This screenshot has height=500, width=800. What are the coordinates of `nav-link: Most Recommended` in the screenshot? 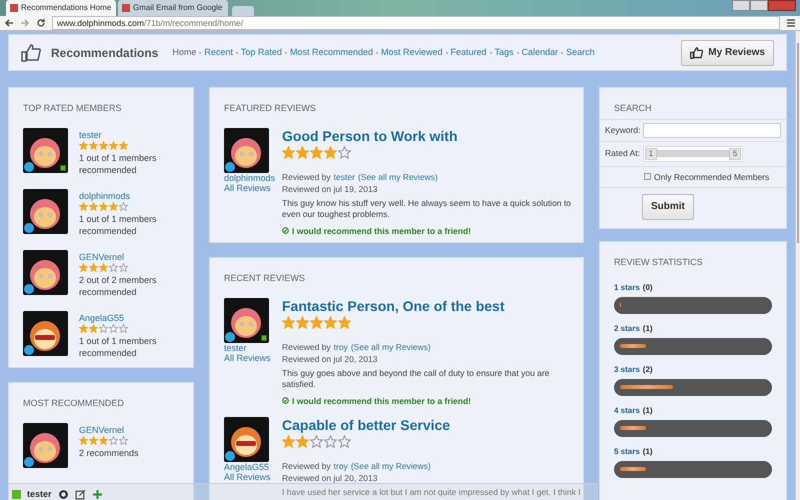 It's located at (331, 53).